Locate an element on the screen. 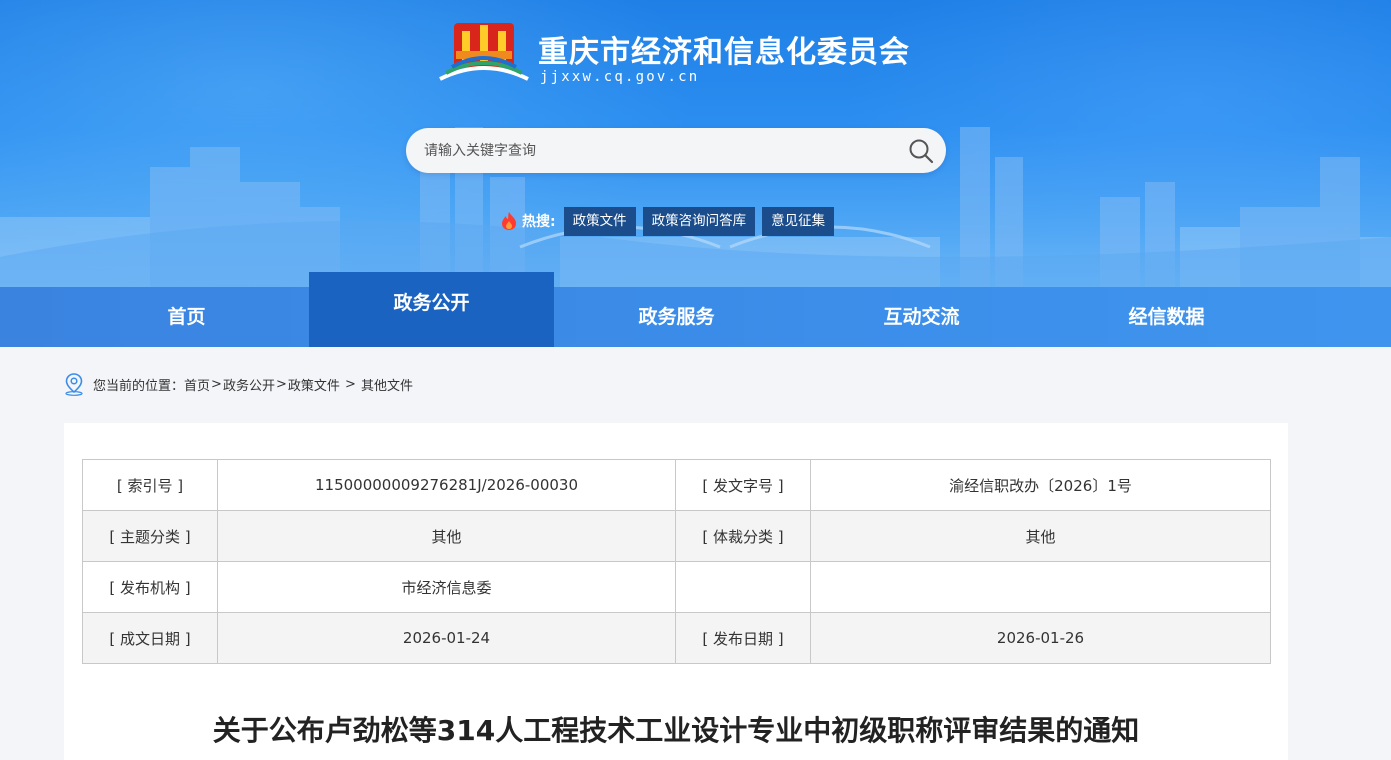  meta-value-publish-date: 2026-01-26 is located at coordinates (1040, 638).